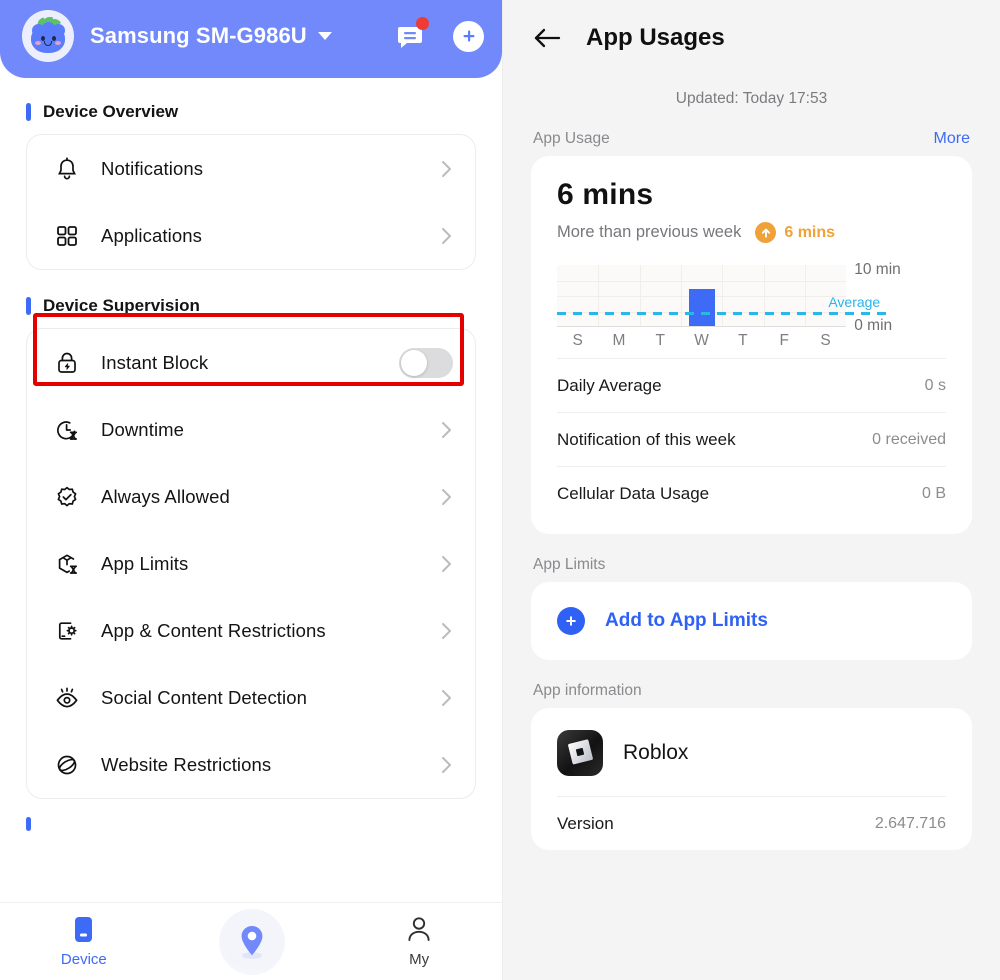 The image size is (1000, 980). I want to click on nav-tab-my: My, so click(418, 941).